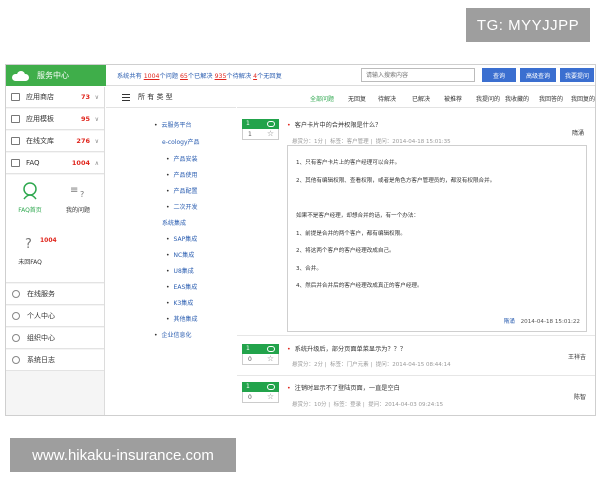 Image resolution: width=600 pixels, height=480 pixels. Describe the element at coordinates (180, 302) in the screenshot. I see `tree-item: K3集成` at that location.